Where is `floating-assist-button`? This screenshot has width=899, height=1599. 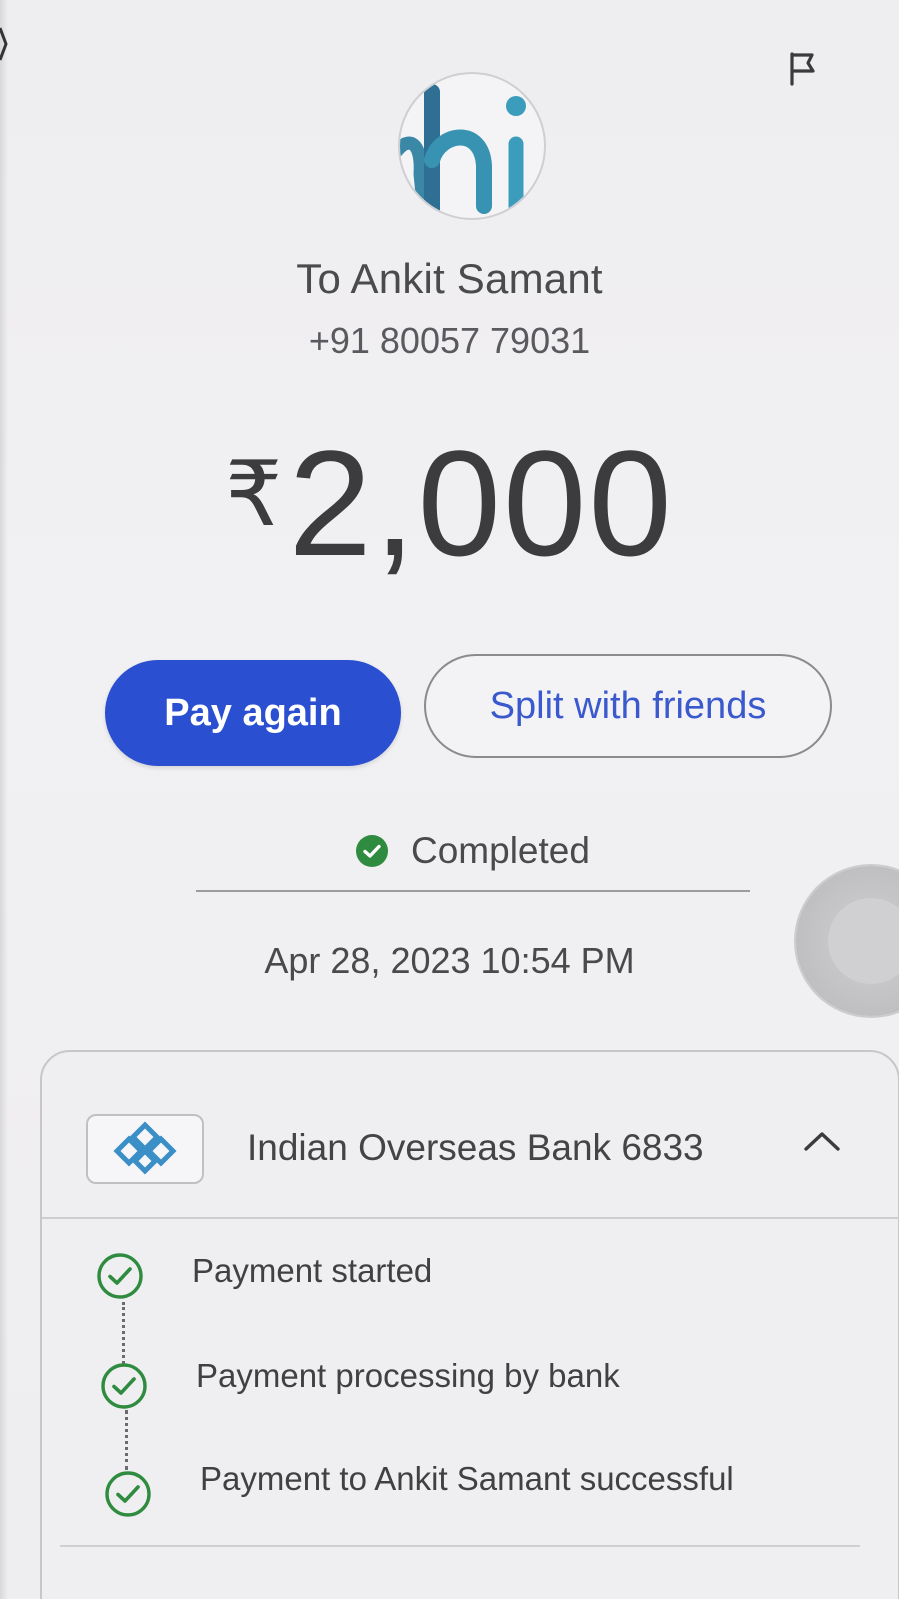
floating-assist-button is located at coordinates (847, 941).